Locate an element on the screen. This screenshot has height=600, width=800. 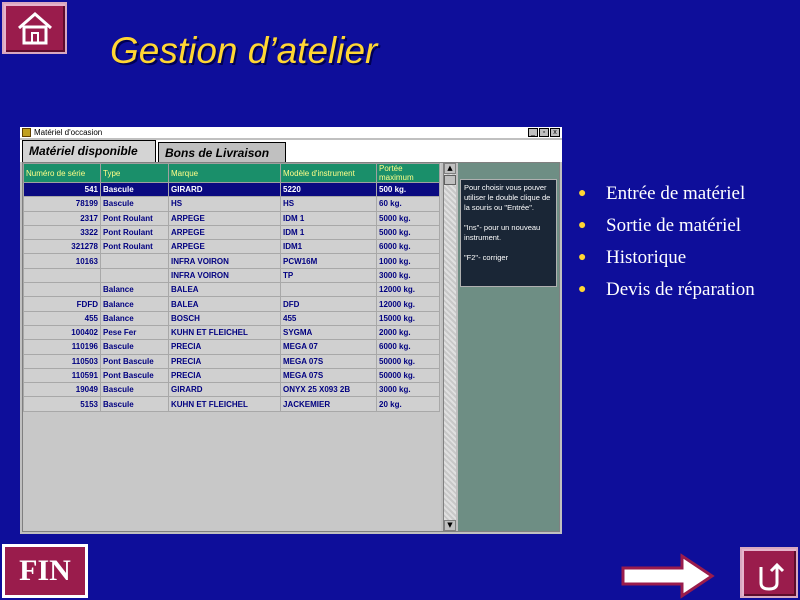
table-cell: 3322 is located at coordinates (62, 232).